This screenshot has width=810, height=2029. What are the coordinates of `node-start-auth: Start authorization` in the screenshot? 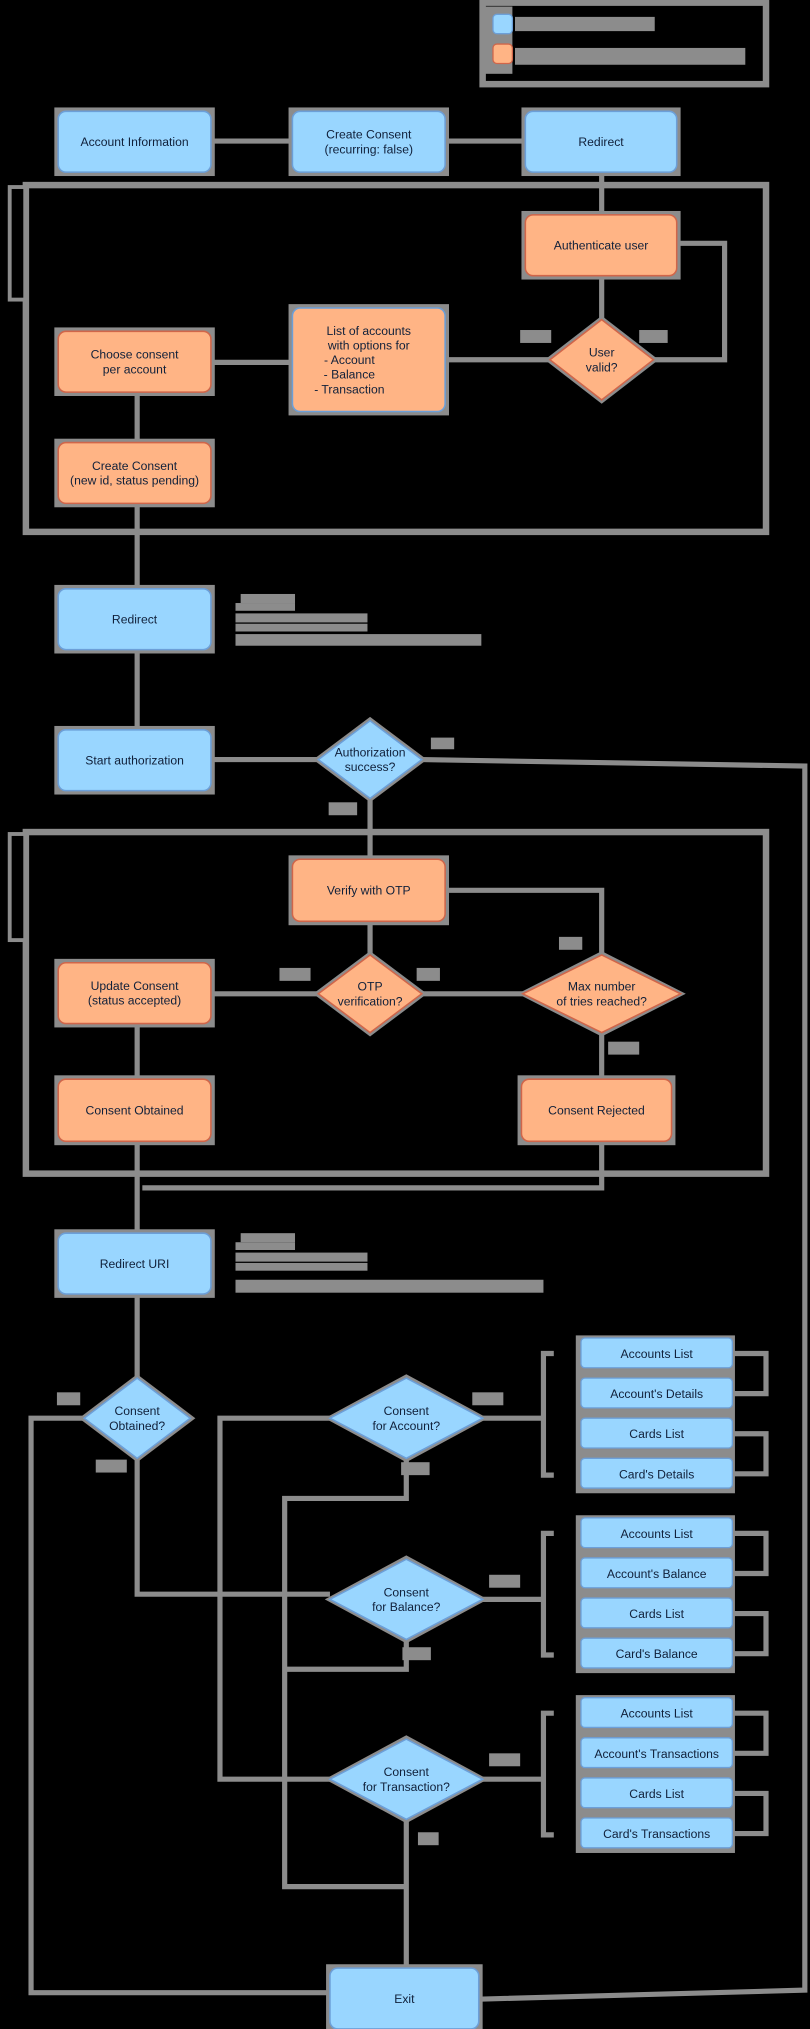 It's located at (134, 760).